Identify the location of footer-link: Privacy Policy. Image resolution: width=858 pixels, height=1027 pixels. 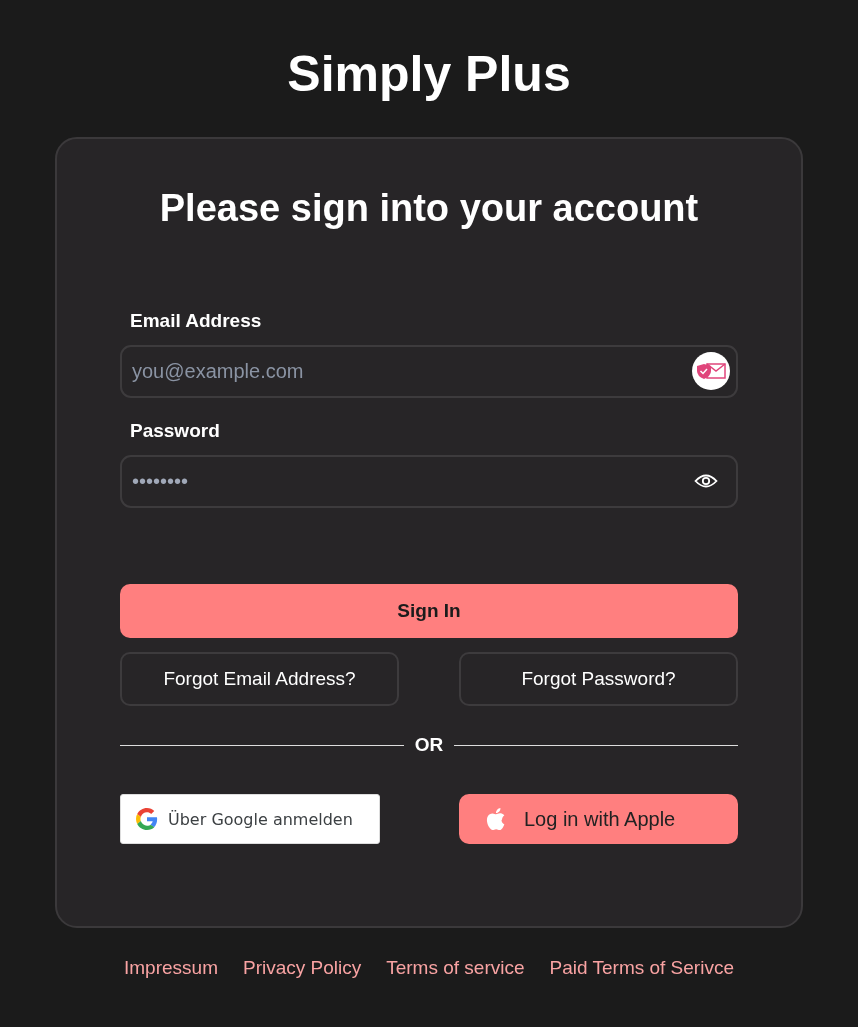
(302, 968).